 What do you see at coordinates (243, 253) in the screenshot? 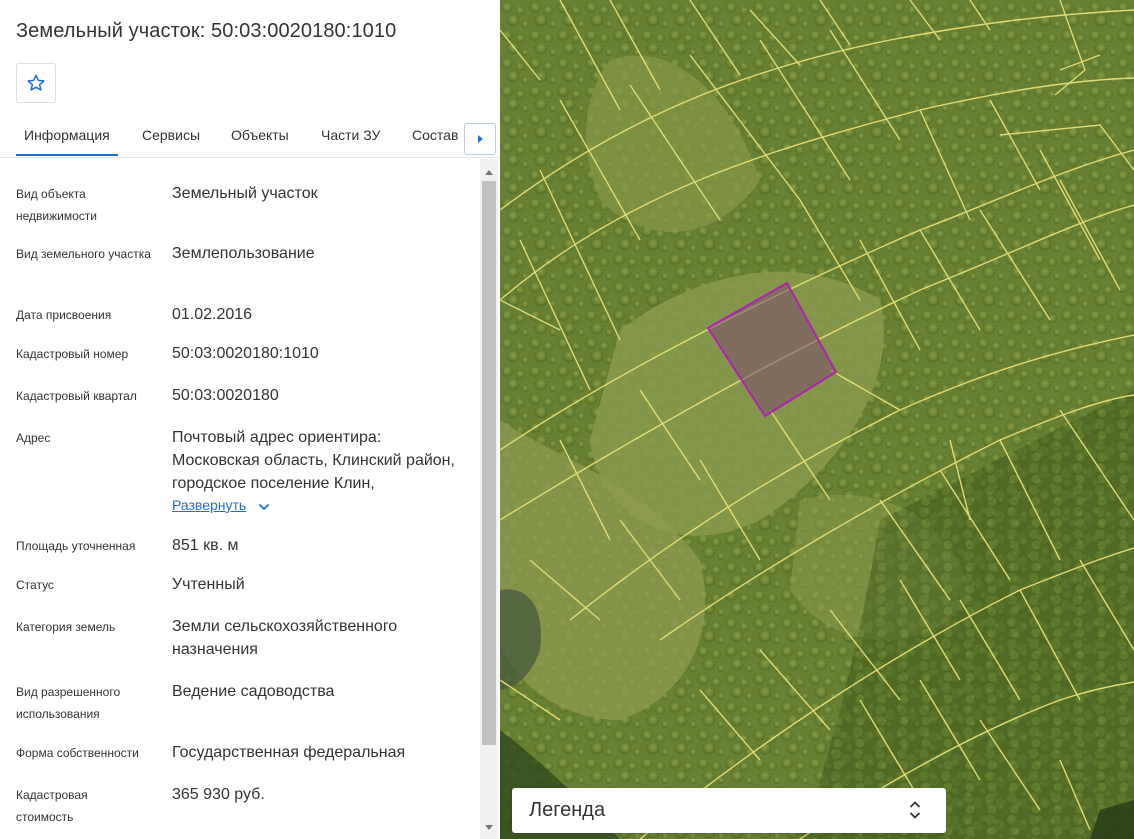
I see `land-type-value: Землепользование` at bounding box center [243, 253].